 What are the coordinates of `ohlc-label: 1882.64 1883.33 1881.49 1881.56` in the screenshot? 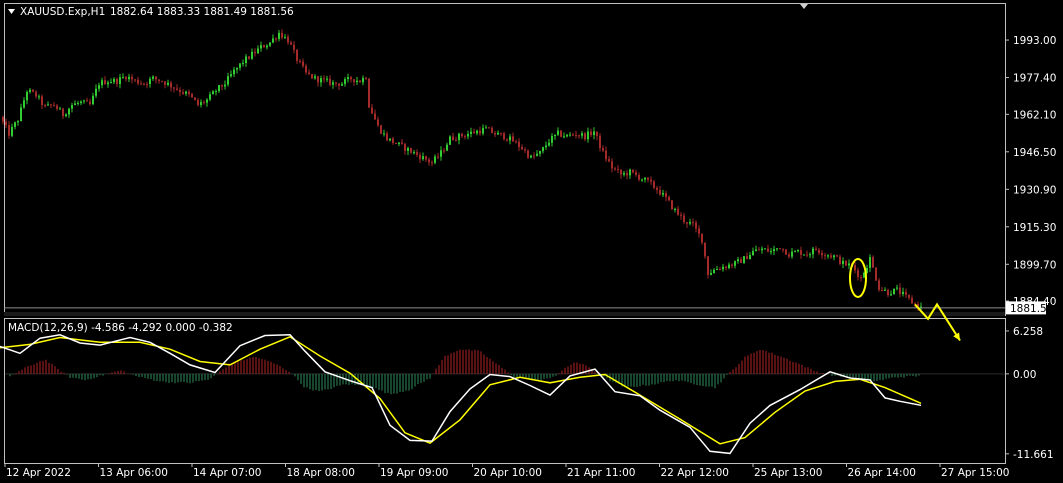 It's located at (202, 12).